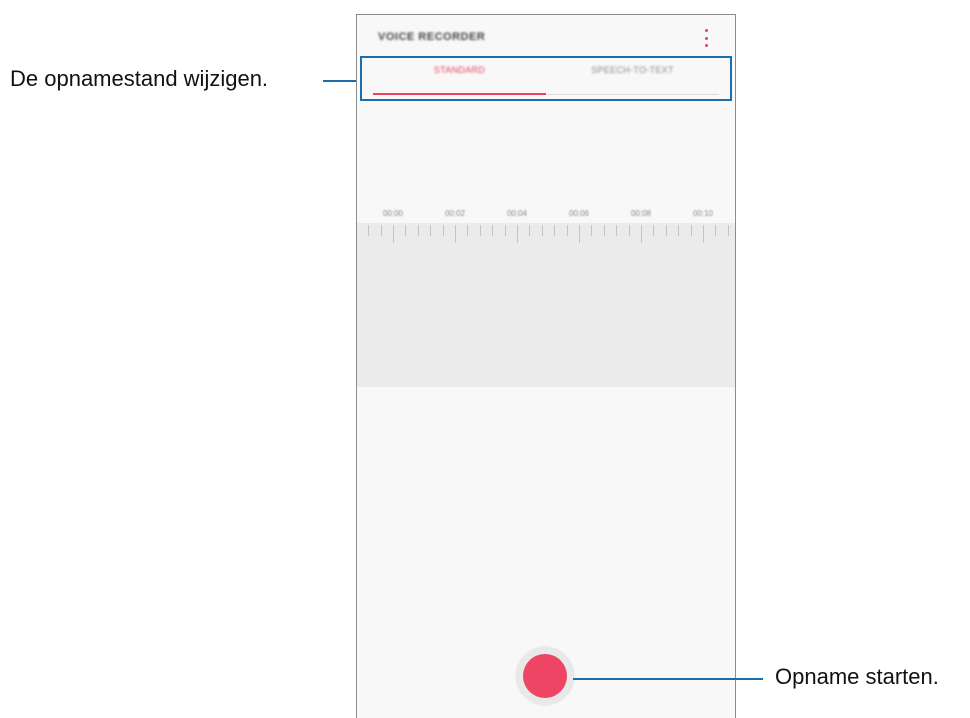  Describe the element at coordinates (546, 215) in the screenshot. I see `timeline-labels: 00:00 00:02 00:04 00:06 00:08 00:10` at that location.